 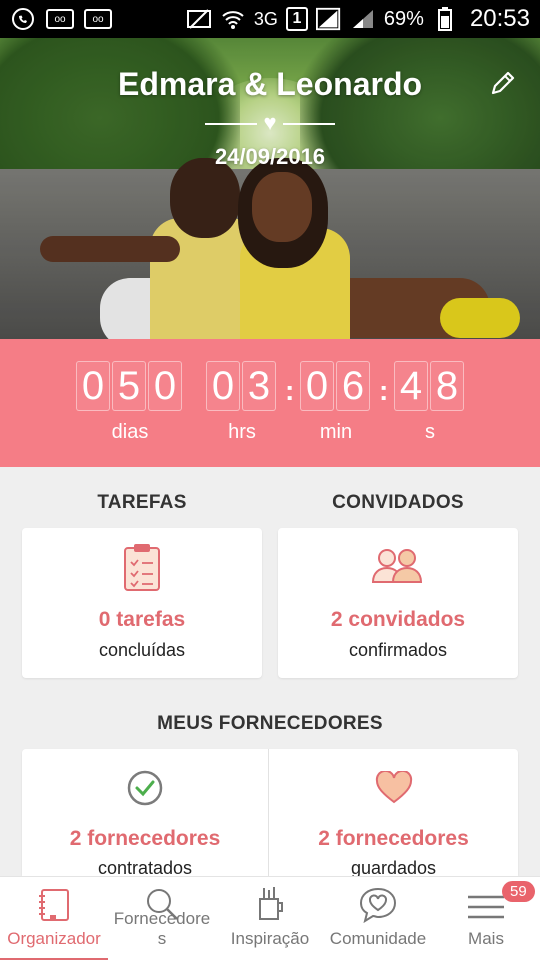 I want to click on couple-names: Edmara & Leonardo, so click(x=270, y=84).